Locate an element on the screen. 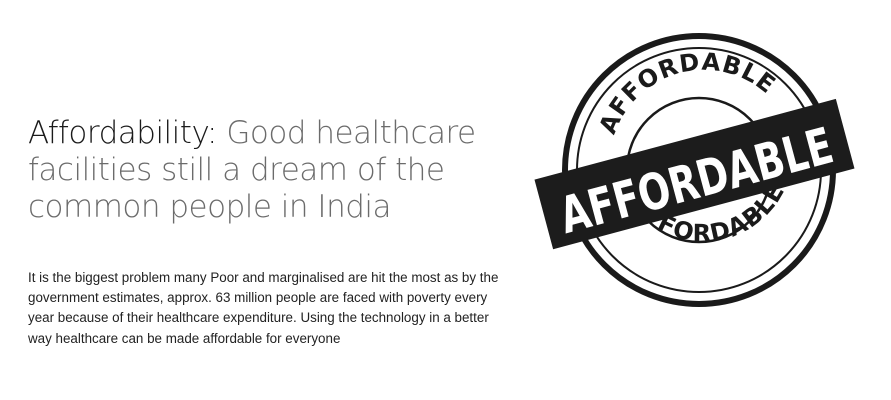 This screenshot has height=400, width=891. heading-lead: Affordability: is located at coordinates (122, 133).